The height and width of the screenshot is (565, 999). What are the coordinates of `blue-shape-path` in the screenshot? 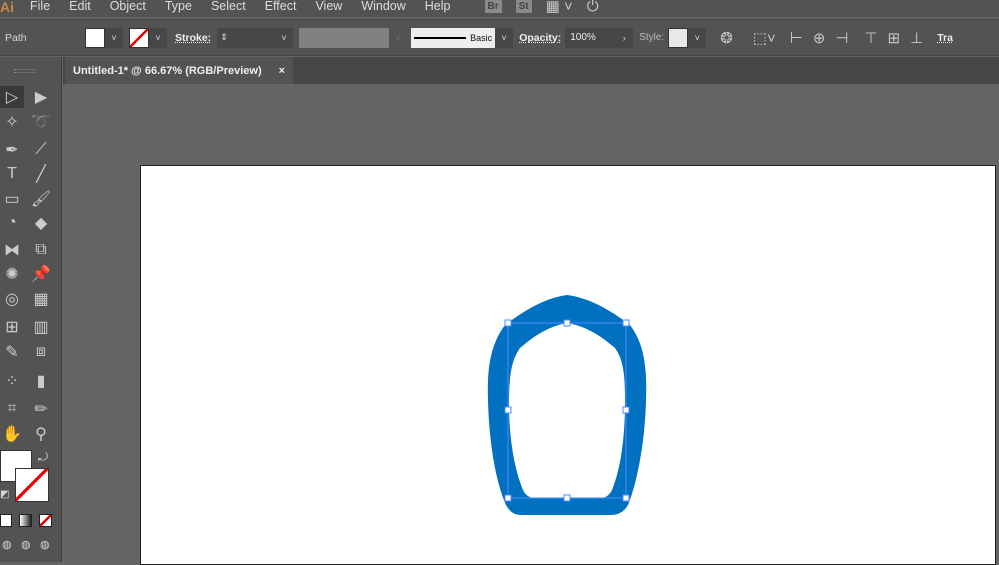 It's located at (567, 405).